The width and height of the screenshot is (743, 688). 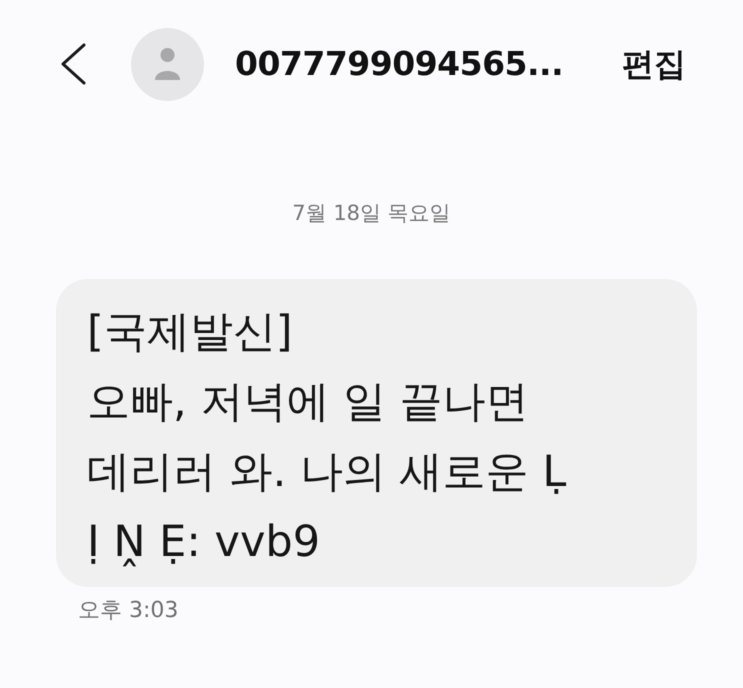 I want to click on message-time: 오후 3:03, so click(x=128, y=610).